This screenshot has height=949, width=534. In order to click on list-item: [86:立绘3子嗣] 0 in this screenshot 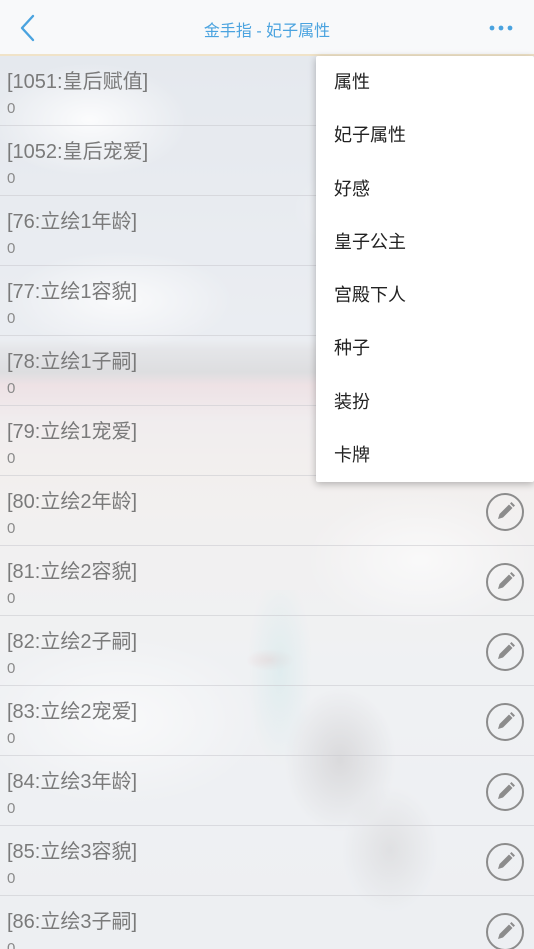, I will do `click(267, 922)`.